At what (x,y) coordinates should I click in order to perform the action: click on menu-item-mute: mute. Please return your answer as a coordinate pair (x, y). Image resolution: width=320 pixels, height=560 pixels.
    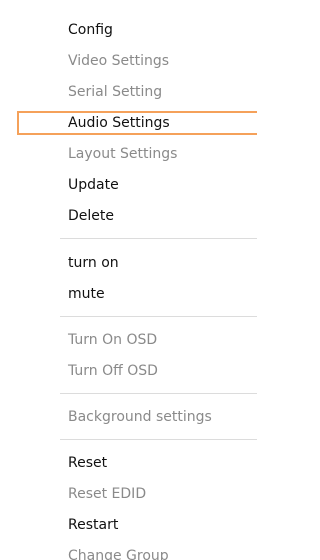
    Looking at the image, I should click on (86, 294).